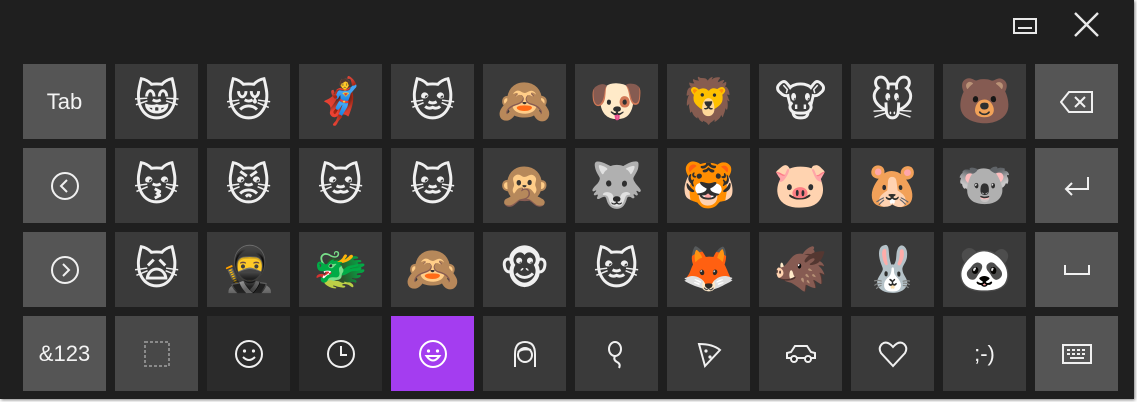  Describe the element at coordinates (567, 29) in the screenshot. I see `title-bar` at that location.